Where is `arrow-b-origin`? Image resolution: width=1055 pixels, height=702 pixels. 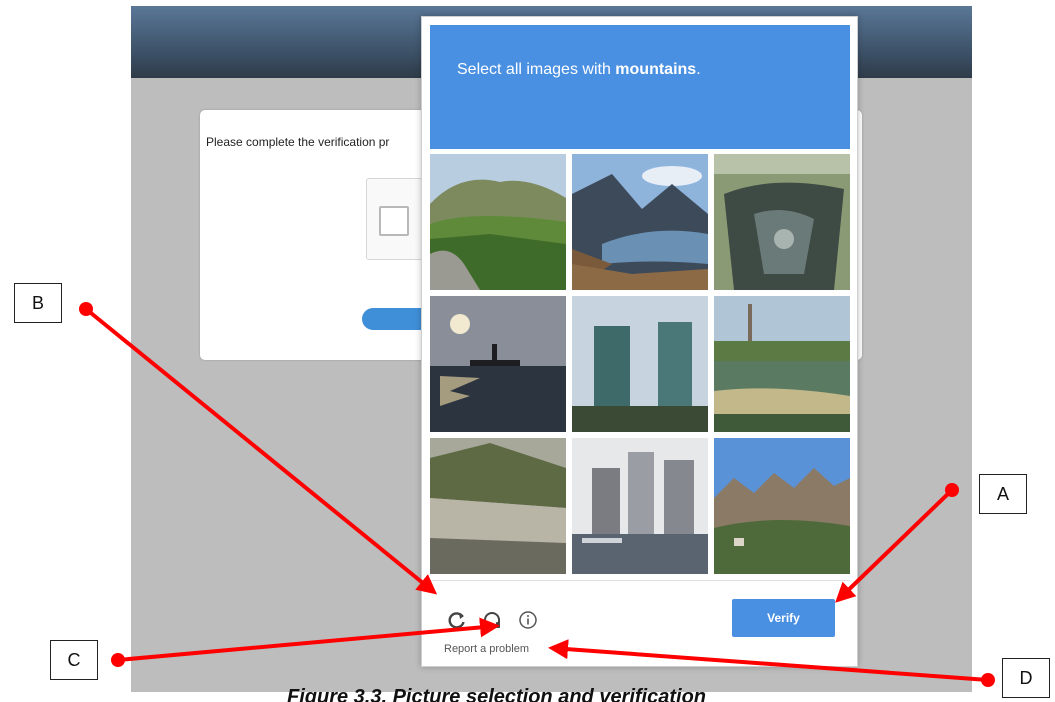
arrow-b-origin is located at coordinates (86, 309).